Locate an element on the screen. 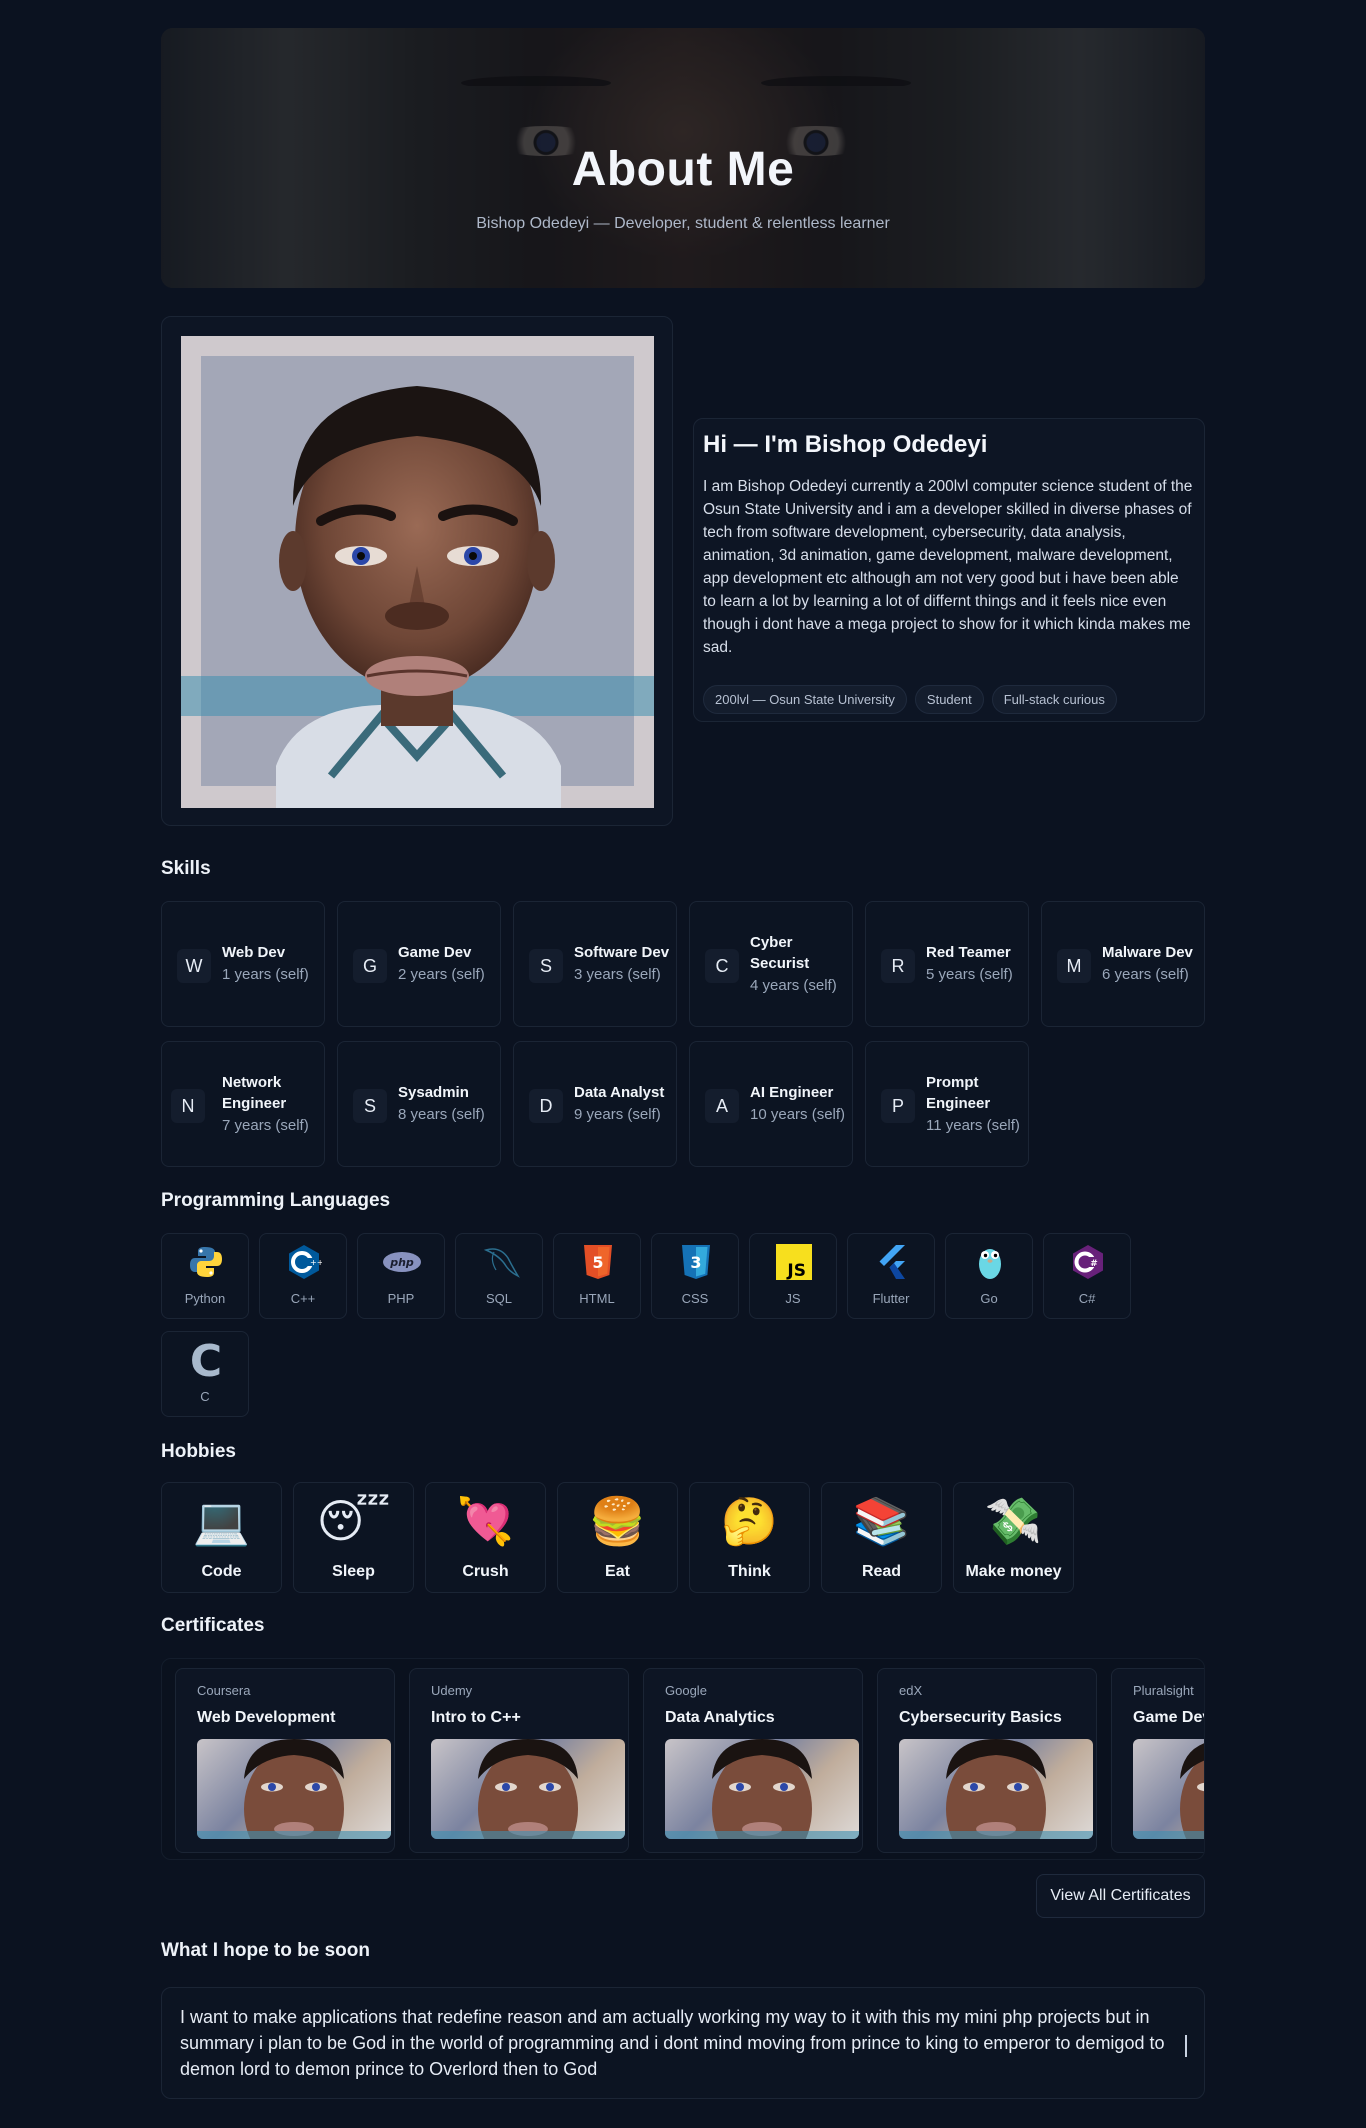  language-label: SQL is located at coordinates (498, 1298).